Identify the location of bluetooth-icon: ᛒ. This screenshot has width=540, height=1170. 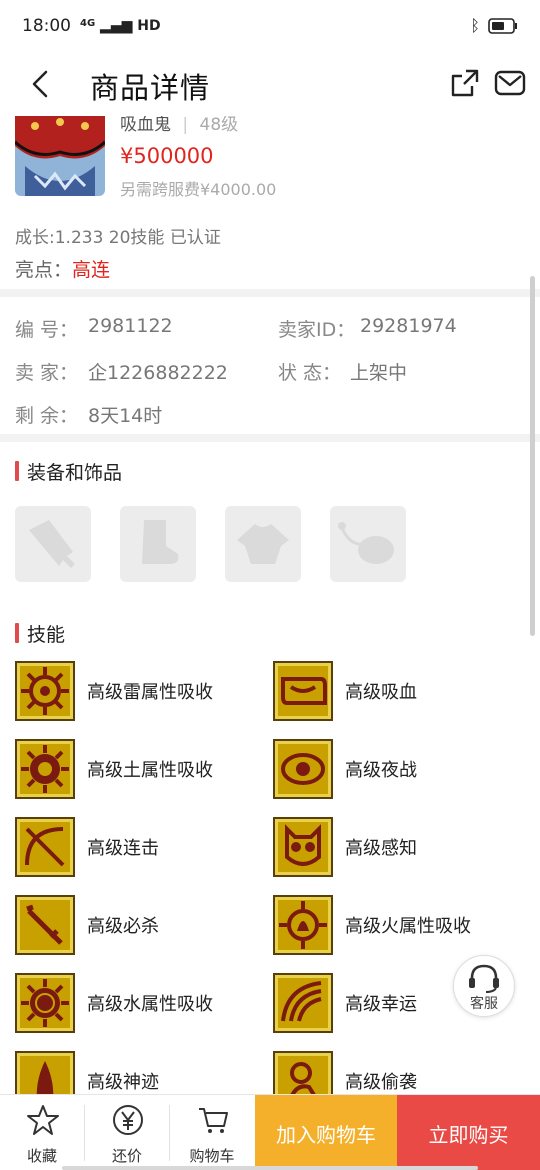
(475, 25).